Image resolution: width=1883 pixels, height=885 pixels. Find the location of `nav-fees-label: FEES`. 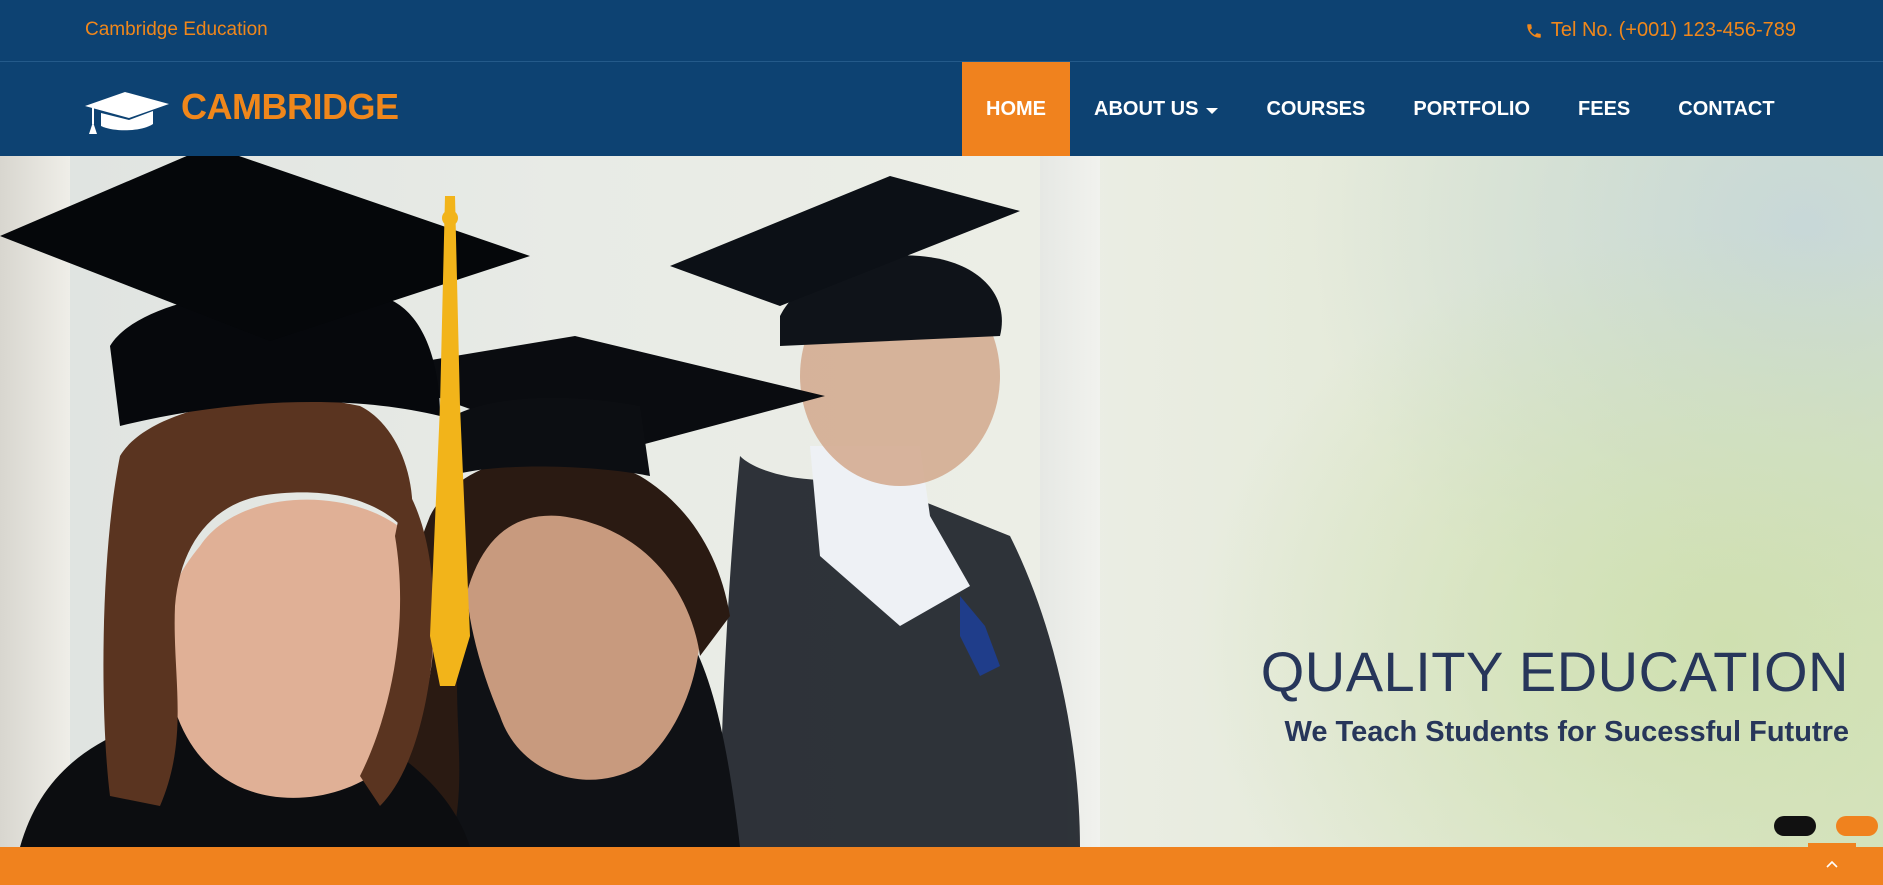

nav-fees-label: FEES is located at coordinates (1604, 108).